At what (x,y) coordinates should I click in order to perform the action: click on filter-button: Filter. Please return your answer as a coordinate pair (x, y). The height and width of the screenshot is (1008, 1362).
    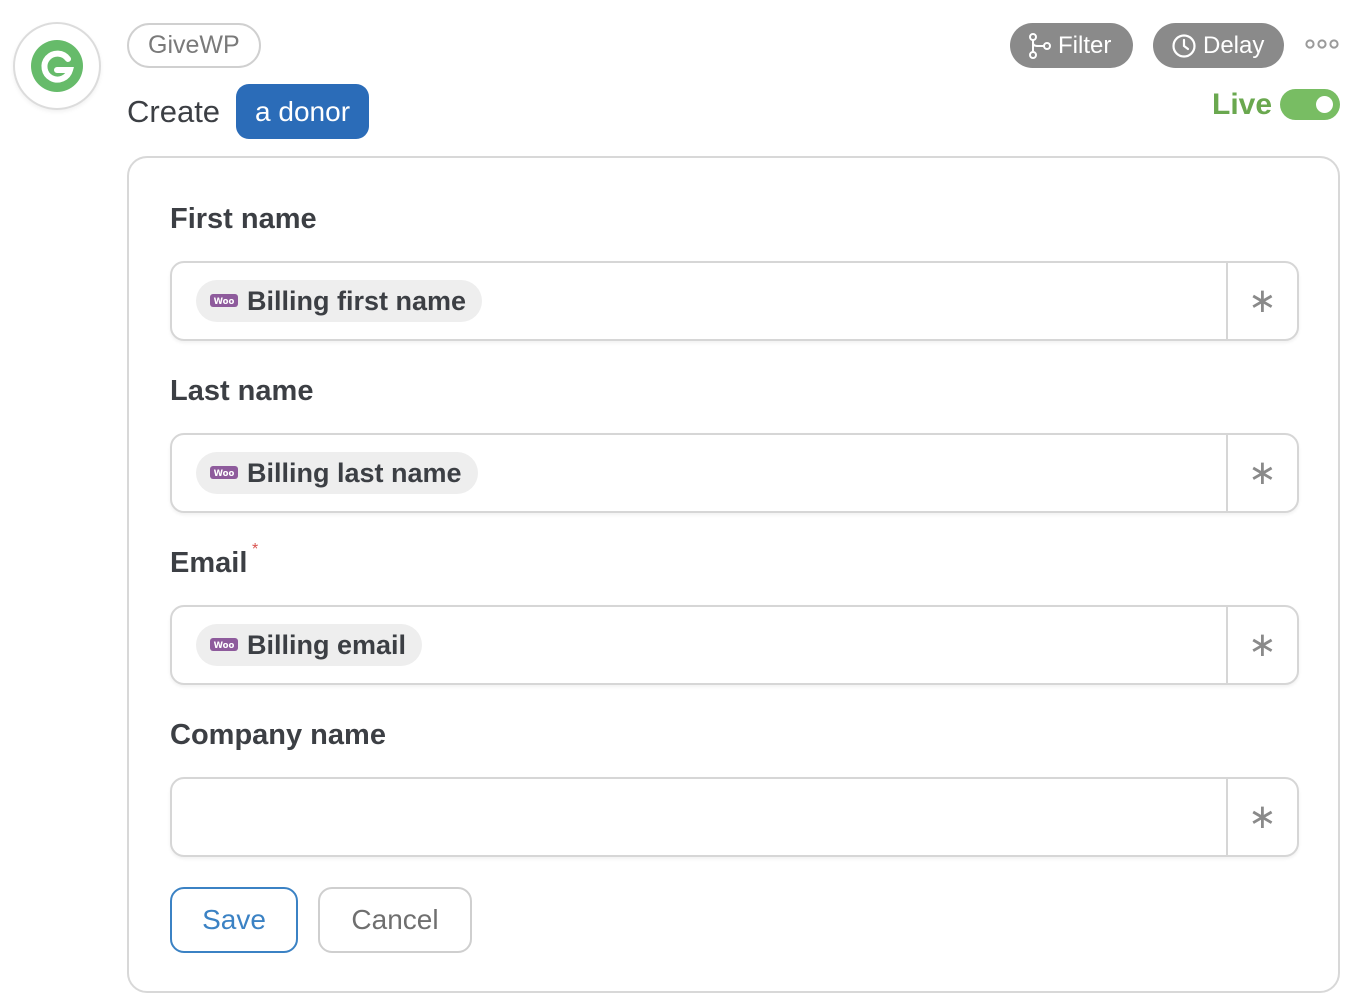
    Looking at the image, I should click on (1071, 45).